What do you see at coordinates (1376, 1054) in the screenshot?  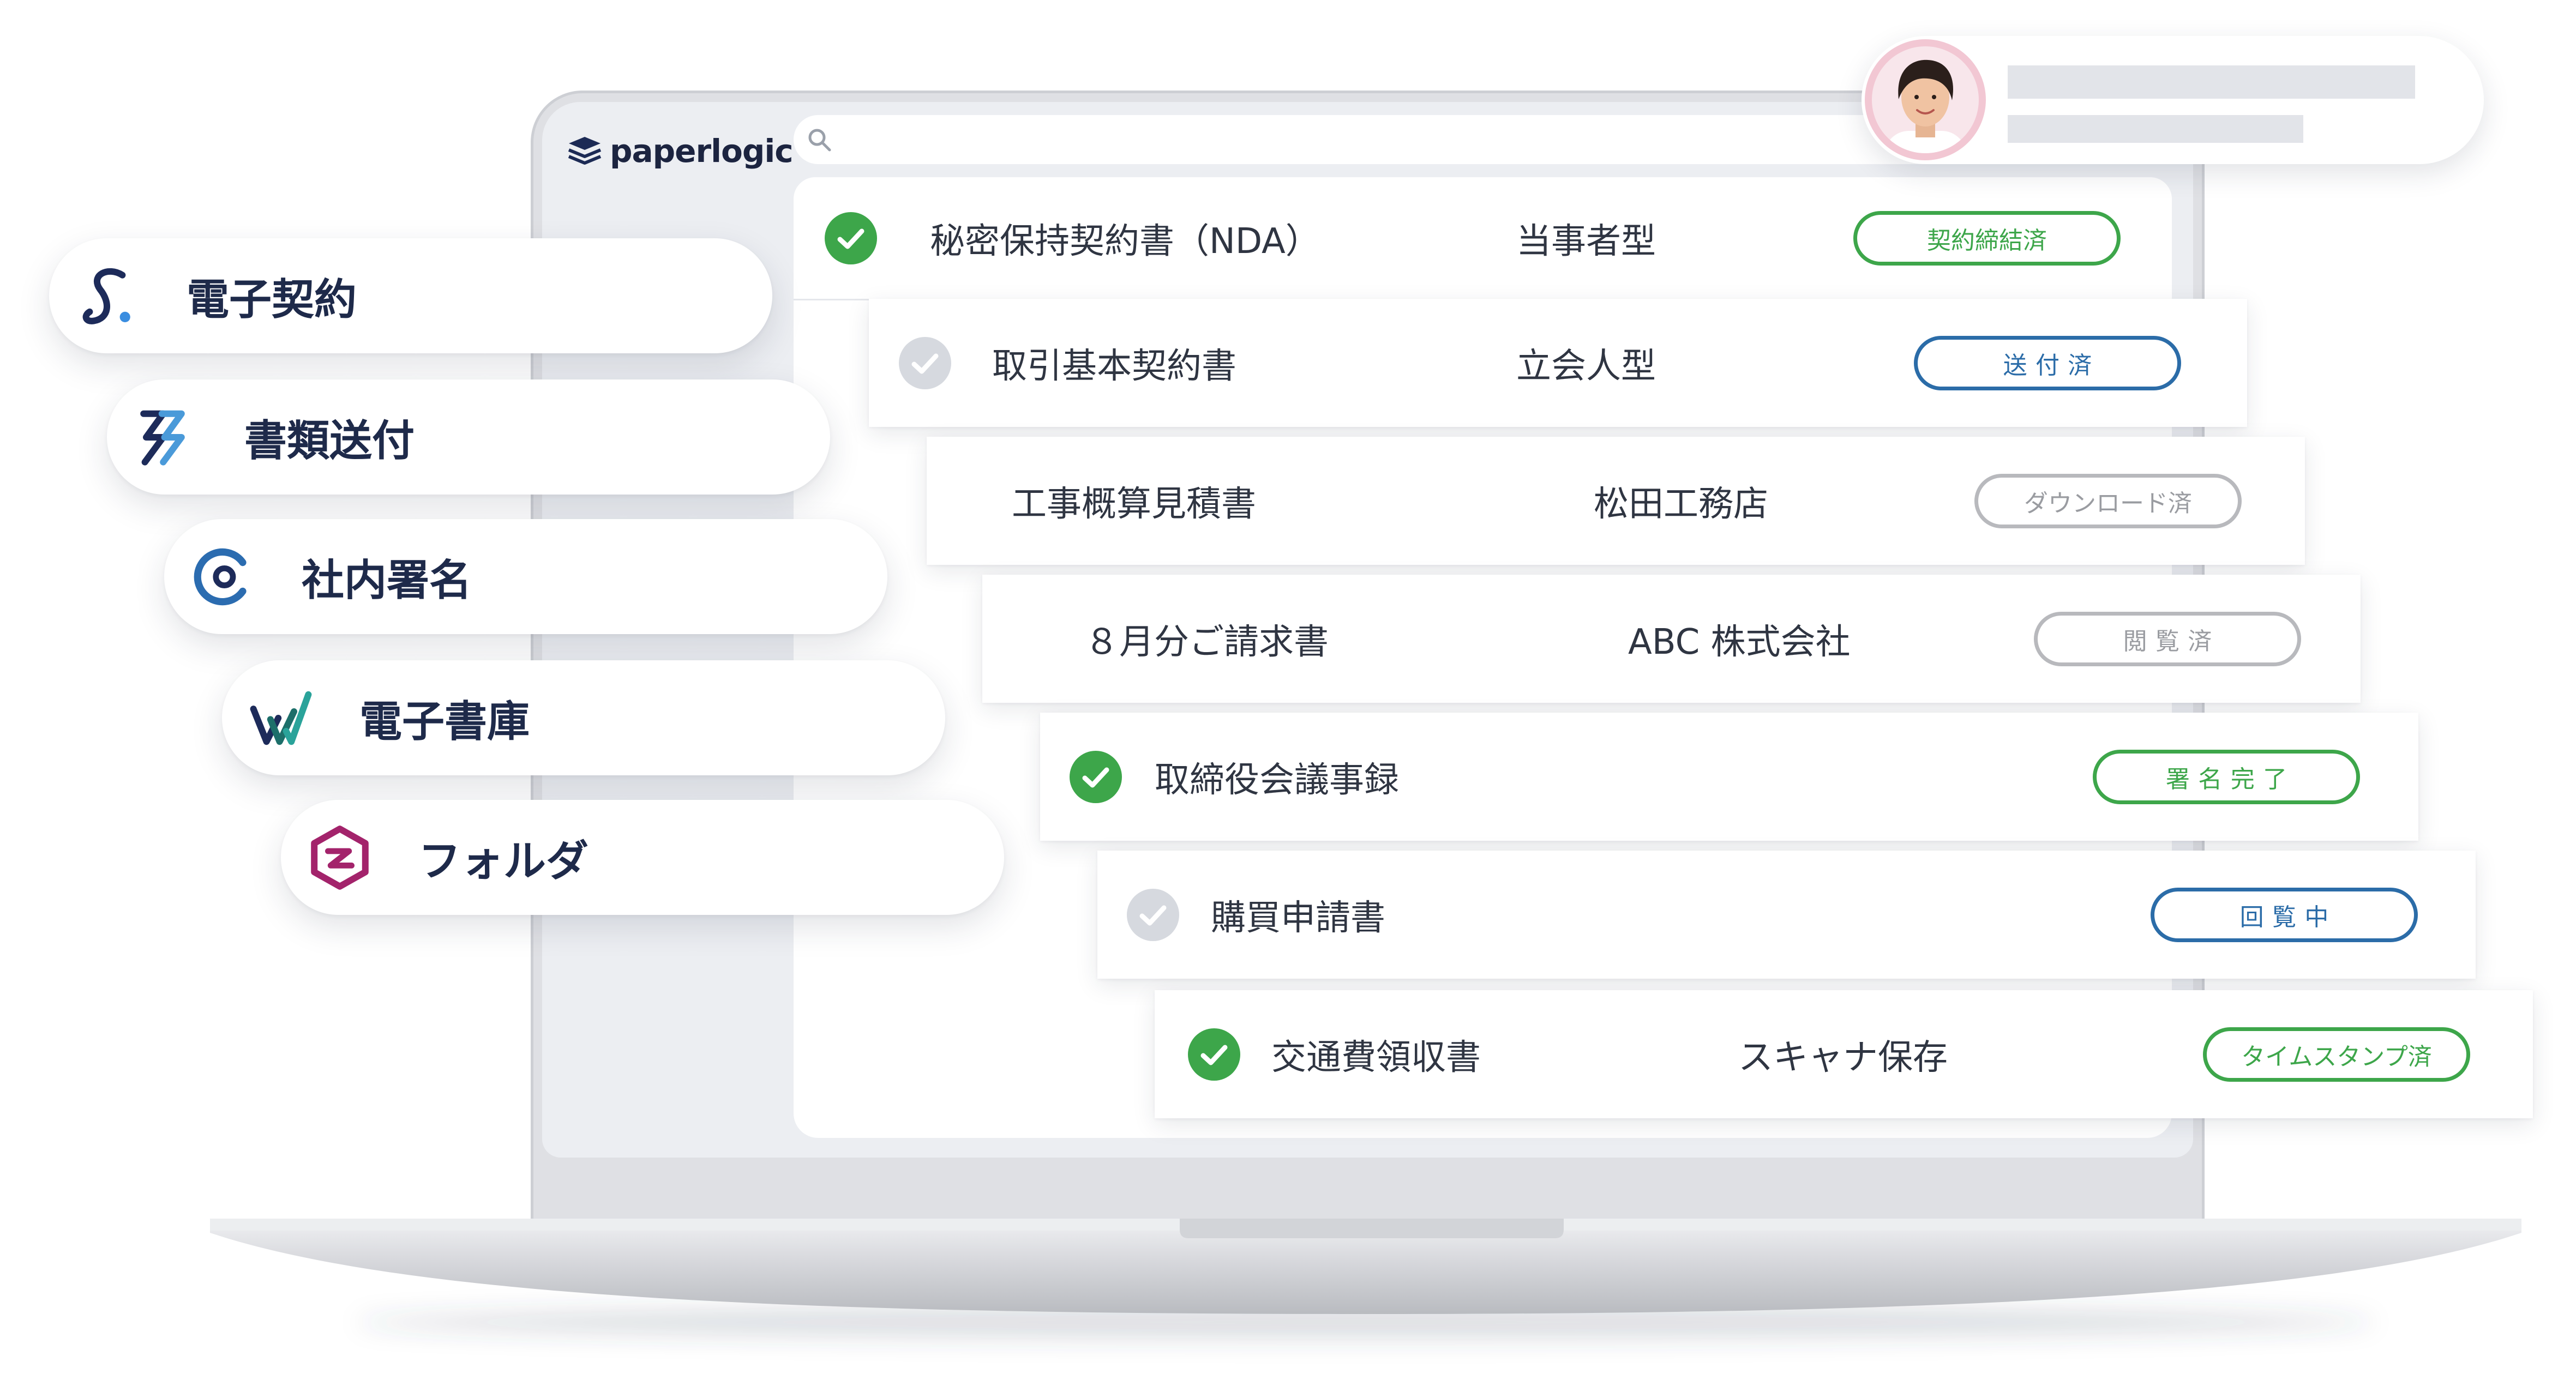 I see `document-title: 交通費領収書` at bounding box center [1376, 1054].